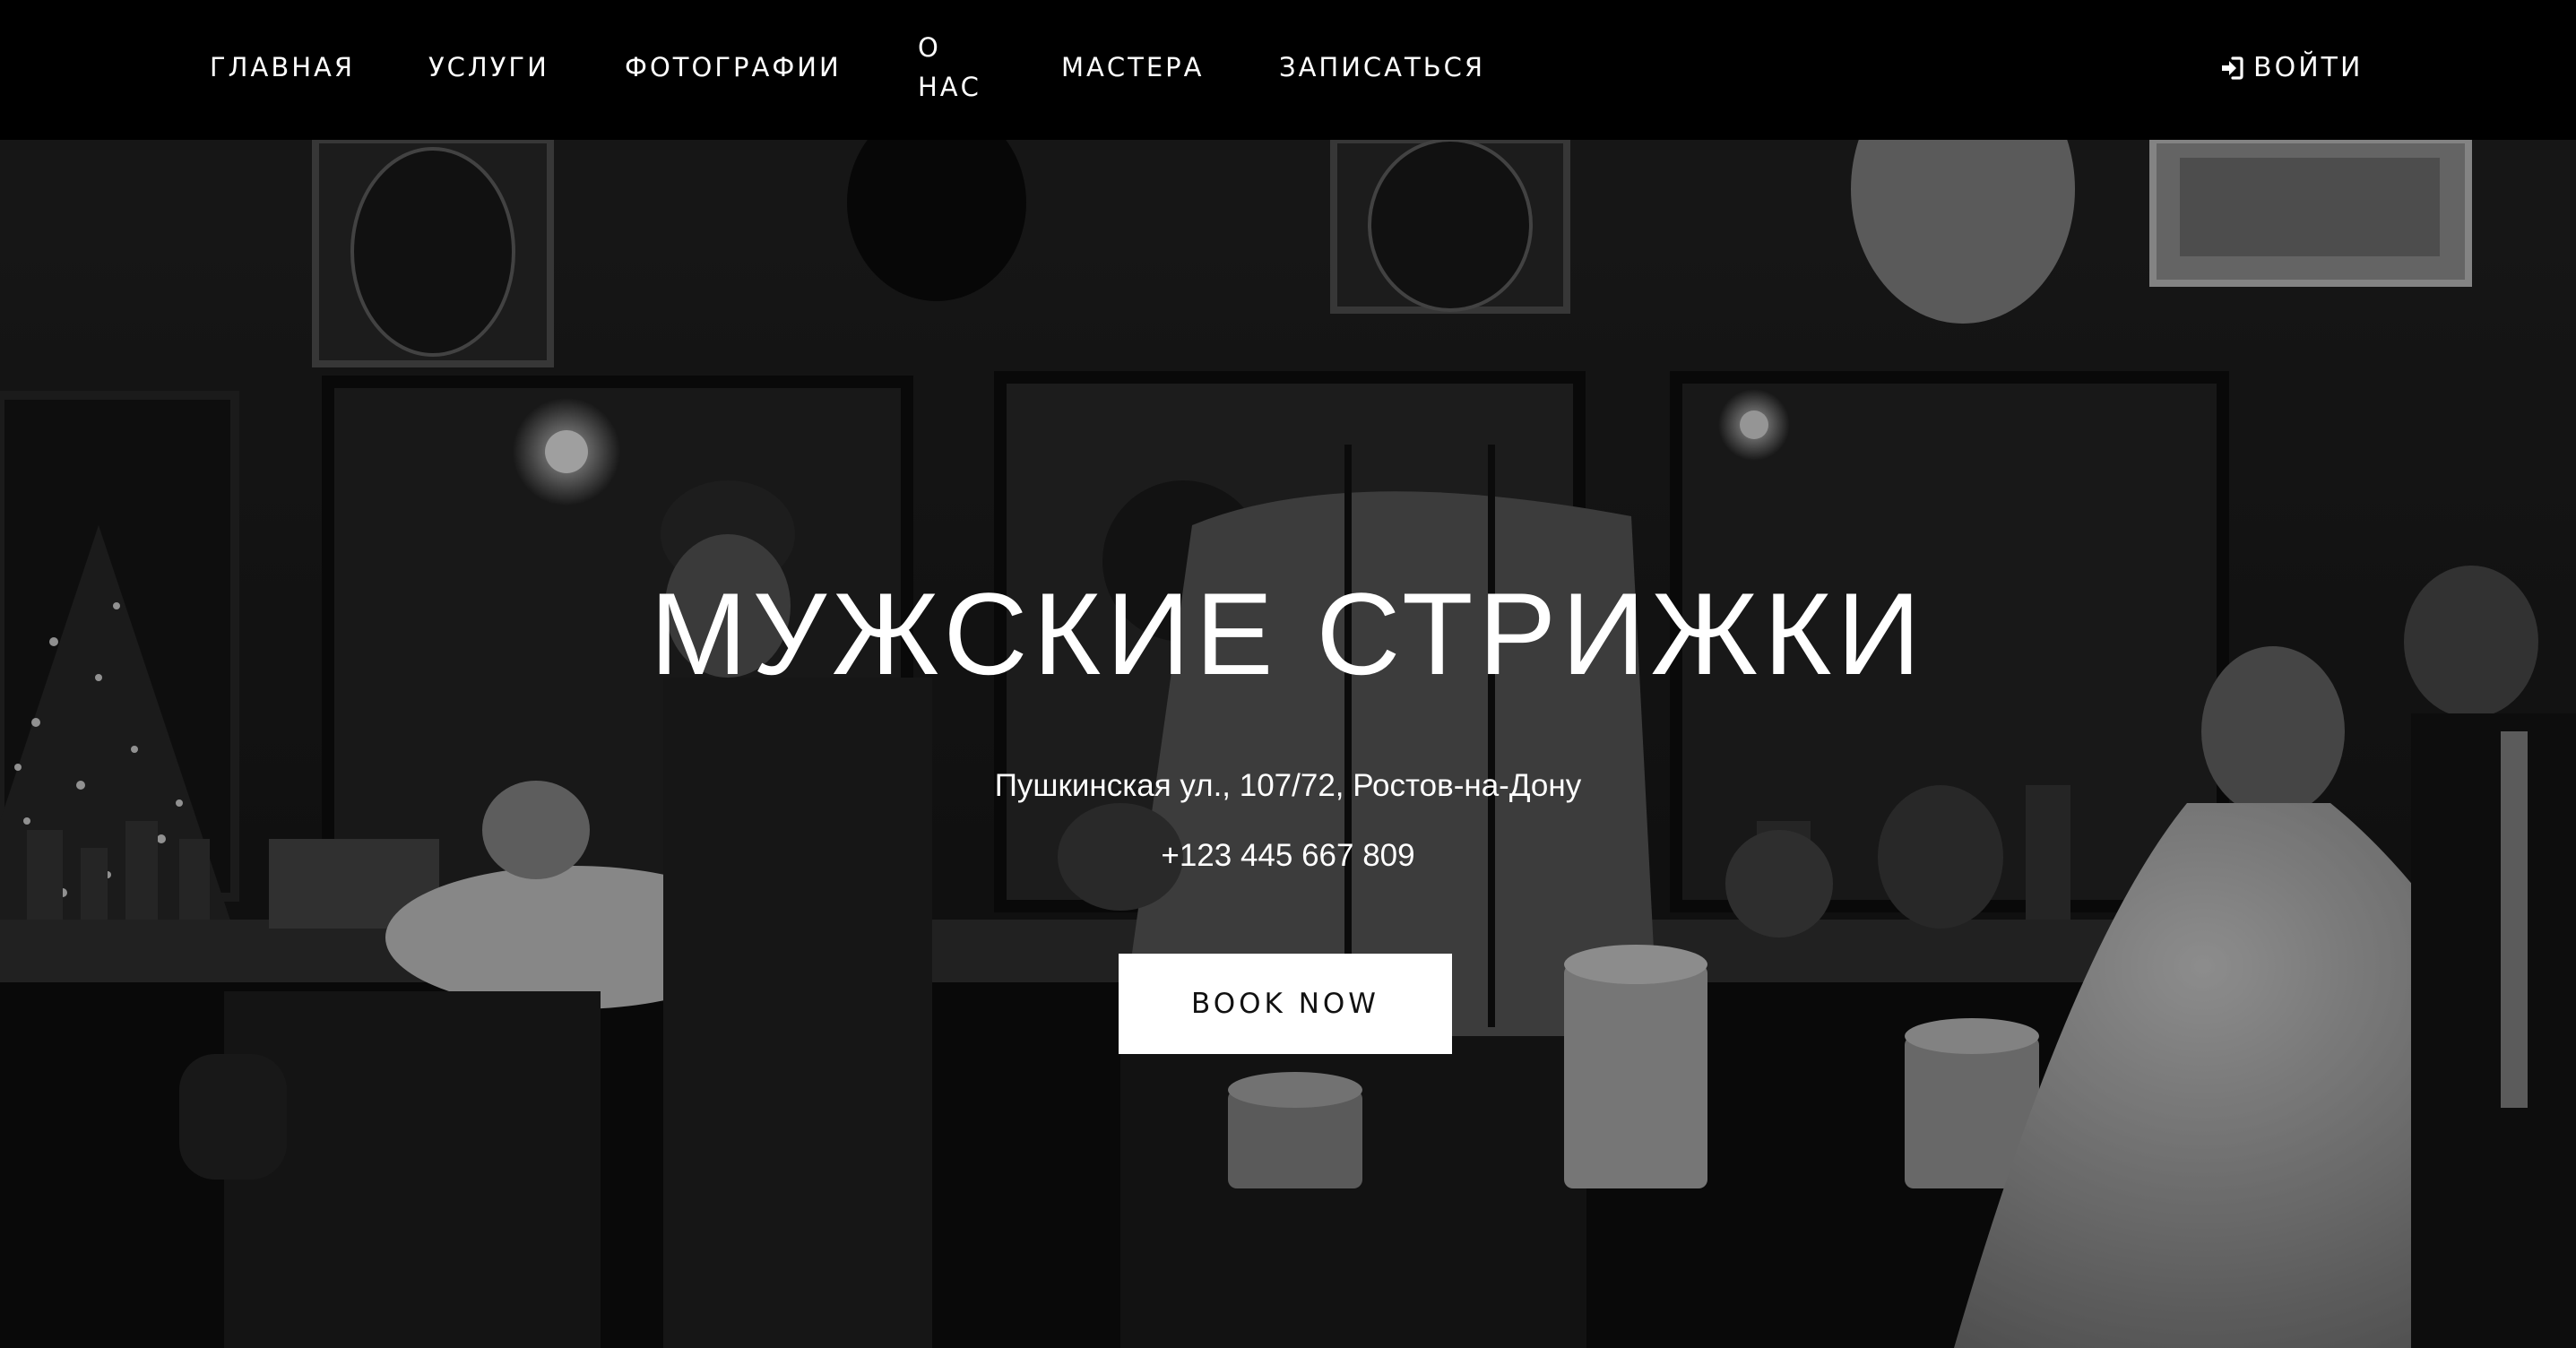  What do you see at coordinates (1288, 786) in the screenshot?
I see `hero-address: Пушкинская ул., 107/72, Ростов-на-Дону` at bounding box center [1288, 786].